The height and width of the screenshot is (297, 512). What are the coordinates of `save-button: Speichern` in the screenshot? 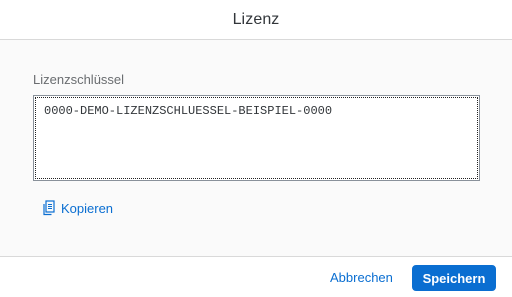 It's located at (454, 278).